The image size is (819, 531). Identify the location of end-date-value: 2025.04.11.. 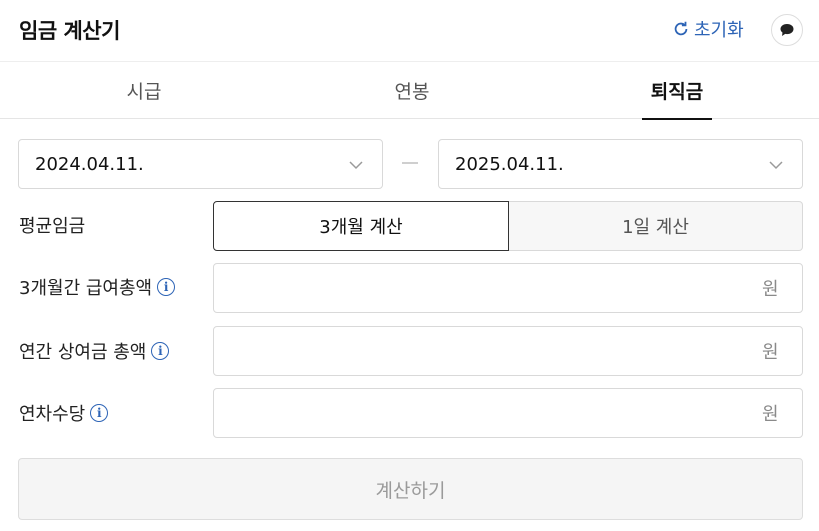
(509, 164).